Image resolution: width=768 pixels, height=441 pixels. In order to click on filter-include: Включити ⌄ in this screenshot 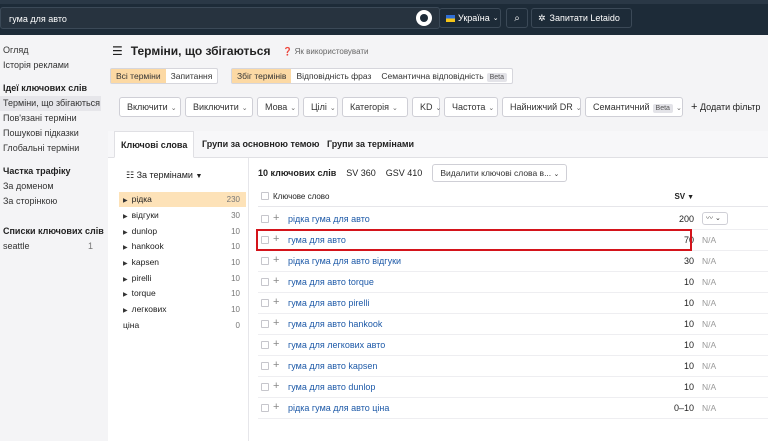, I will do `click(150, 107)`.